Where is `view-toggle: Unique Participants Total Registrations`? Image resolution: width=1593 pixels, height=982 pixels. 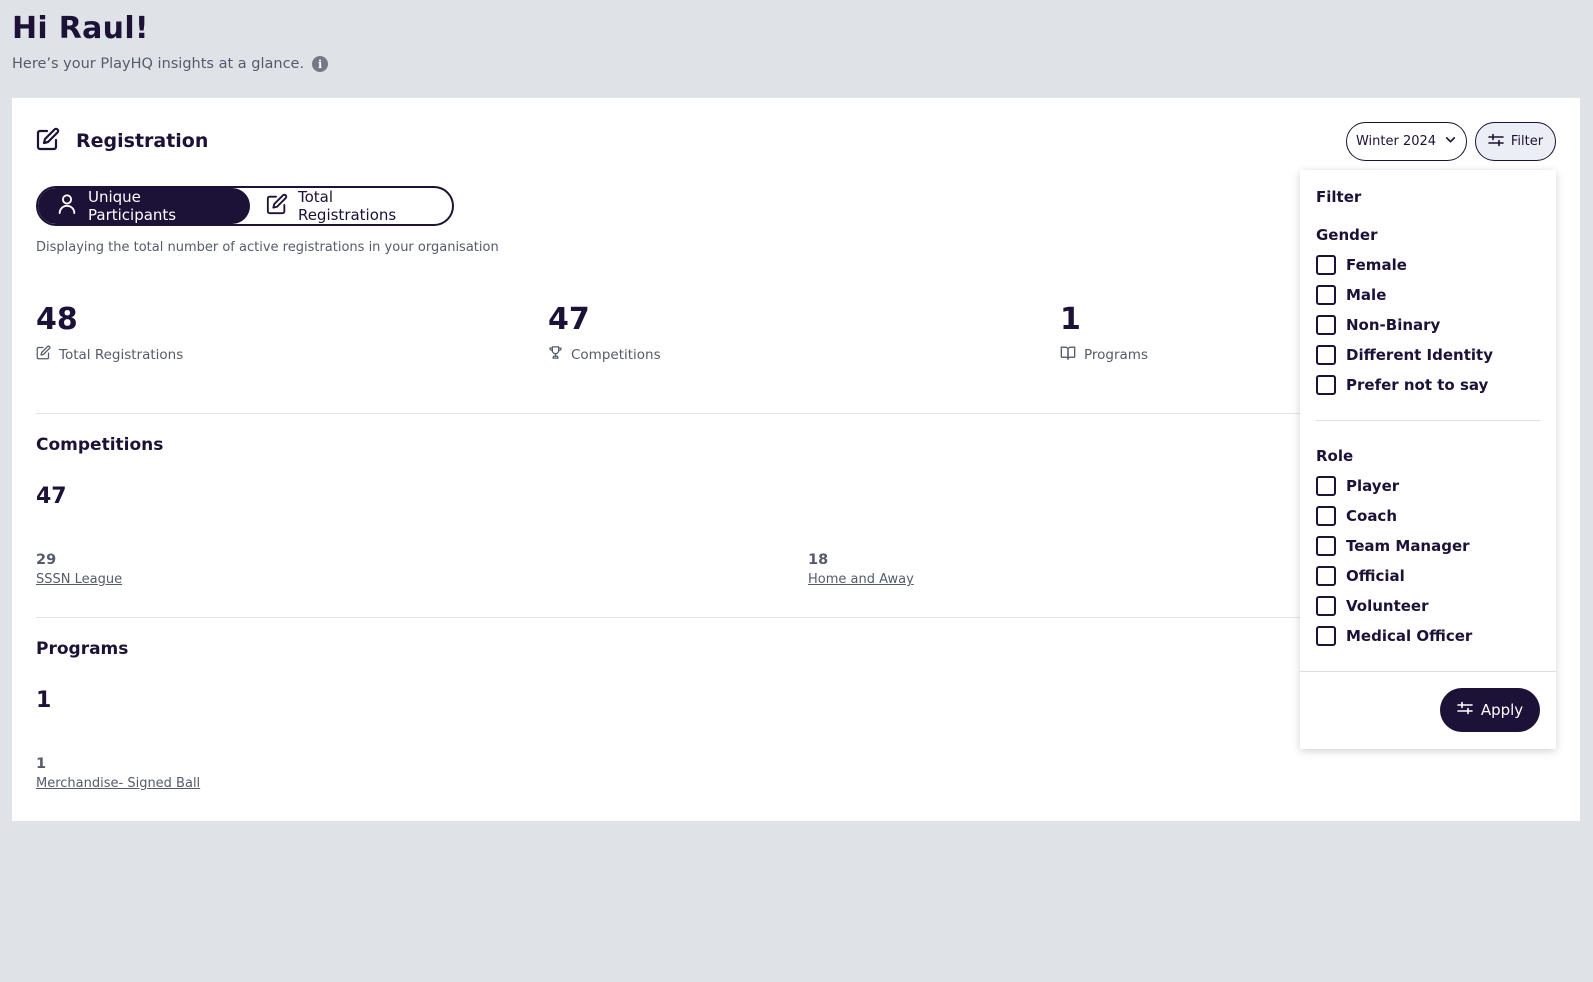 view-toggle: Unique Participants Total Registrations is located at coordinates (245, 206).